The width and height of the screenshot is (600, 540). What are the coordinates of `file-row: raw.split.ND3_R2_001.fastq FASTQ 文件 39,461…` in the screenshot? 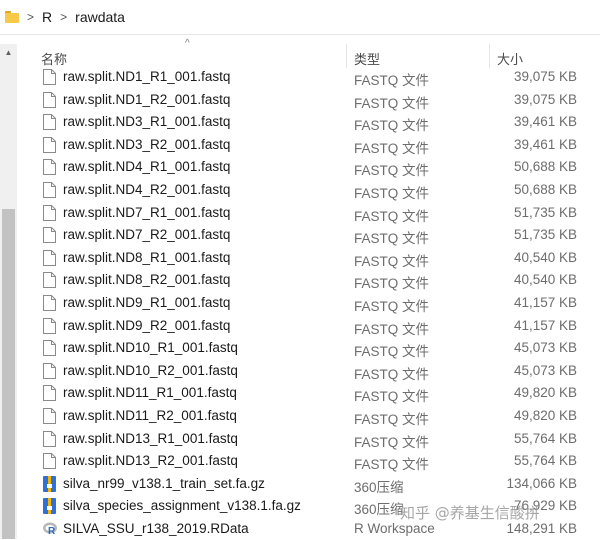 It's located at (308, 145).